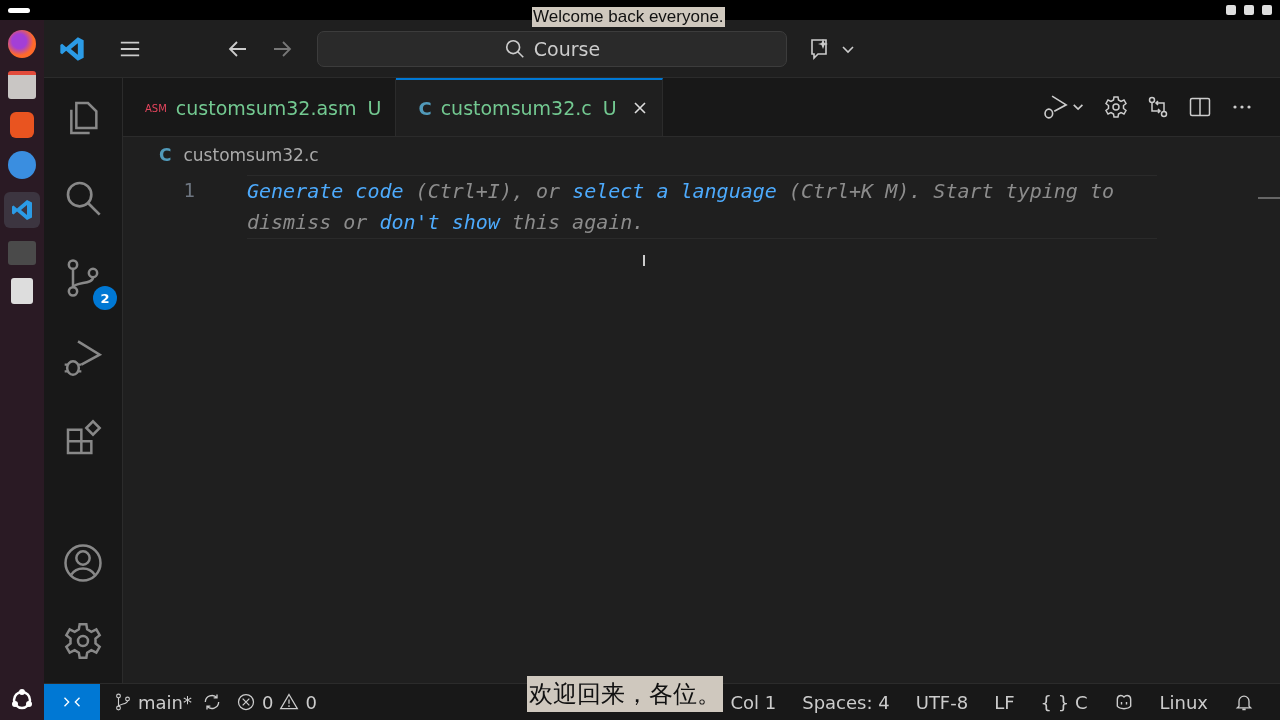  Describe the element at coordinates (22, 700) in the screenshot. I see `app-grid-icon` at that location.